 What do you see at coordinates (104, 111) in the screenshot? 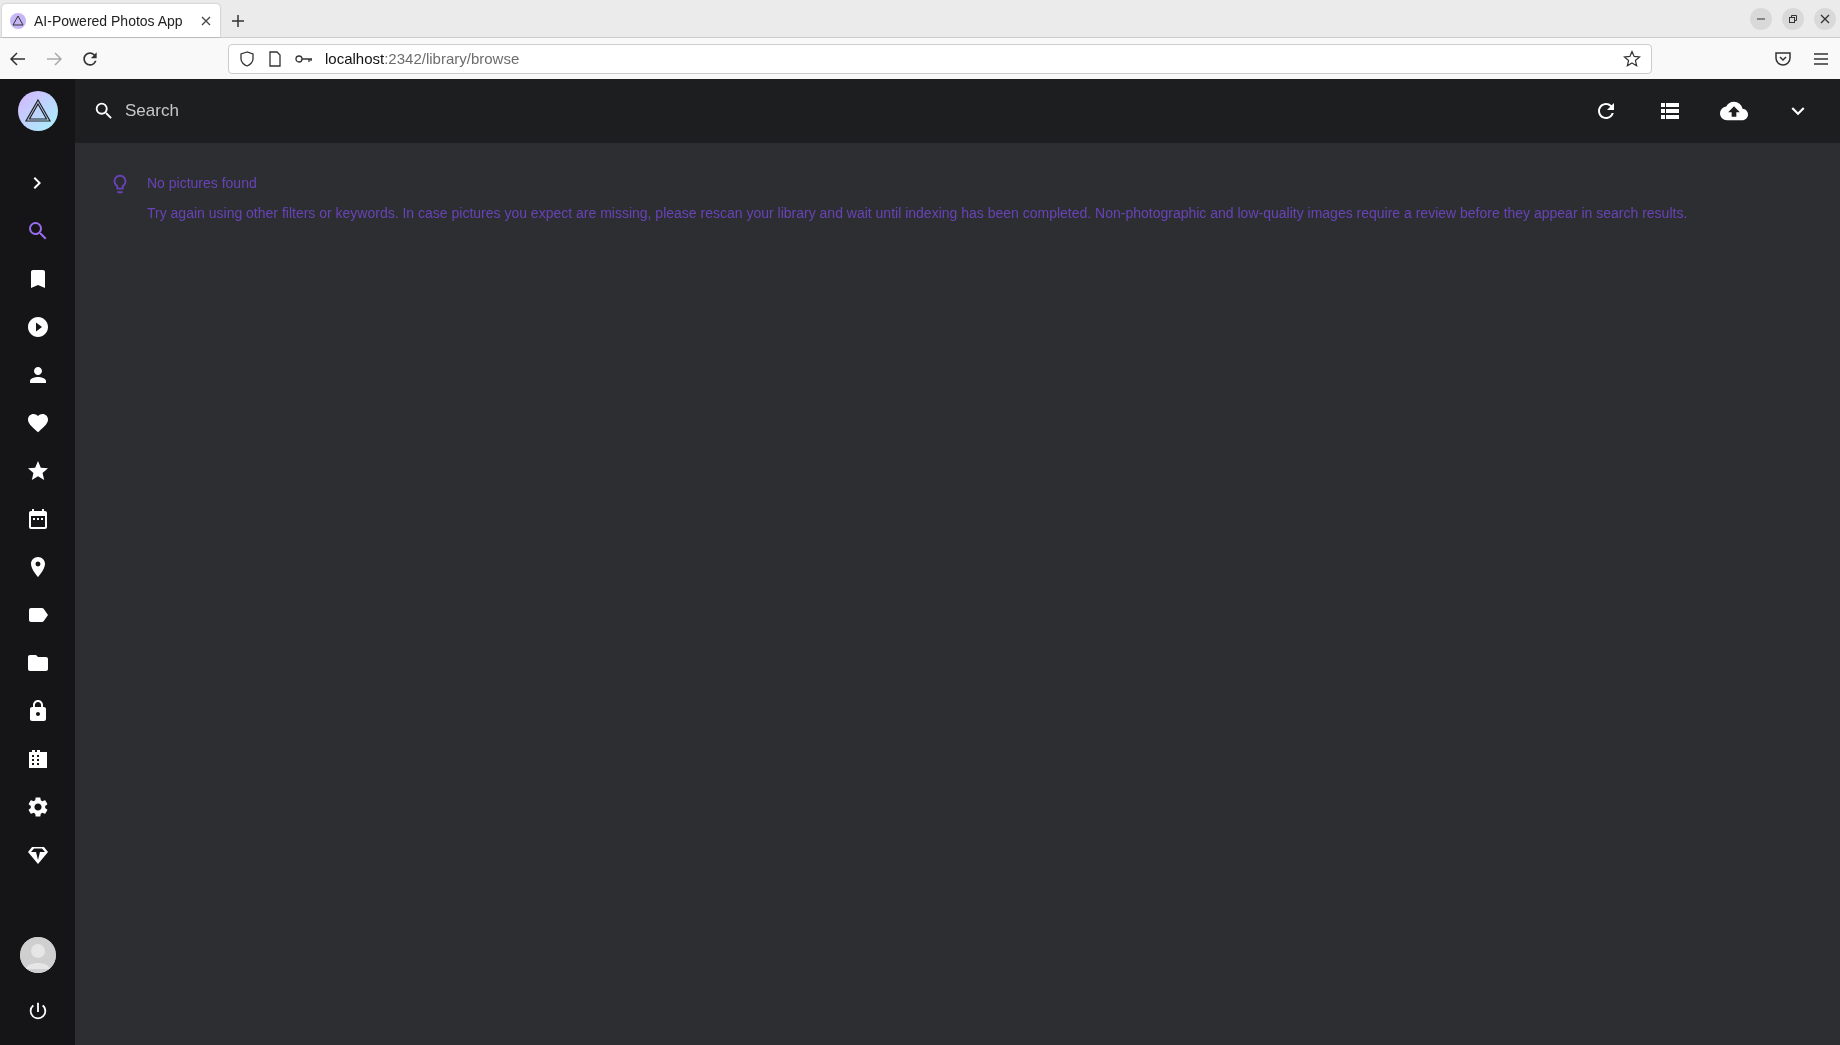
I see `search-icon` at bounding box center [104, 111].